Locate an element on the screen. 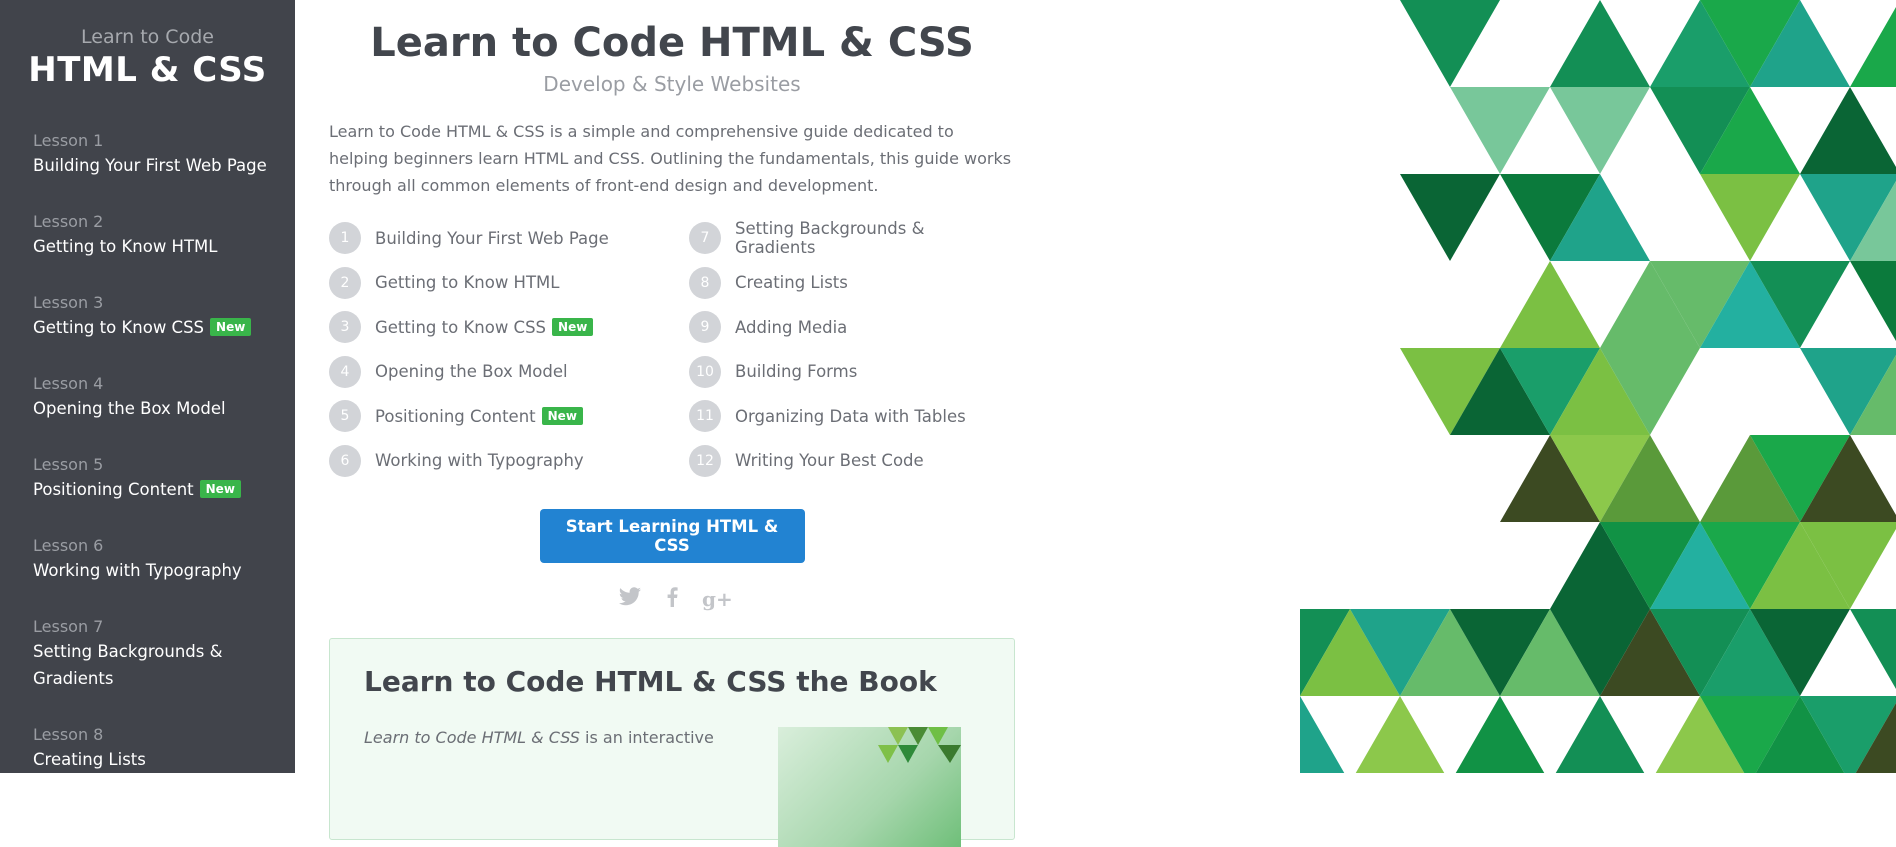 Image resolution: width=1896 pixels, height=847 pixels. page-subtitle: Develop & Style Websites is located at coordinates (672, 84).